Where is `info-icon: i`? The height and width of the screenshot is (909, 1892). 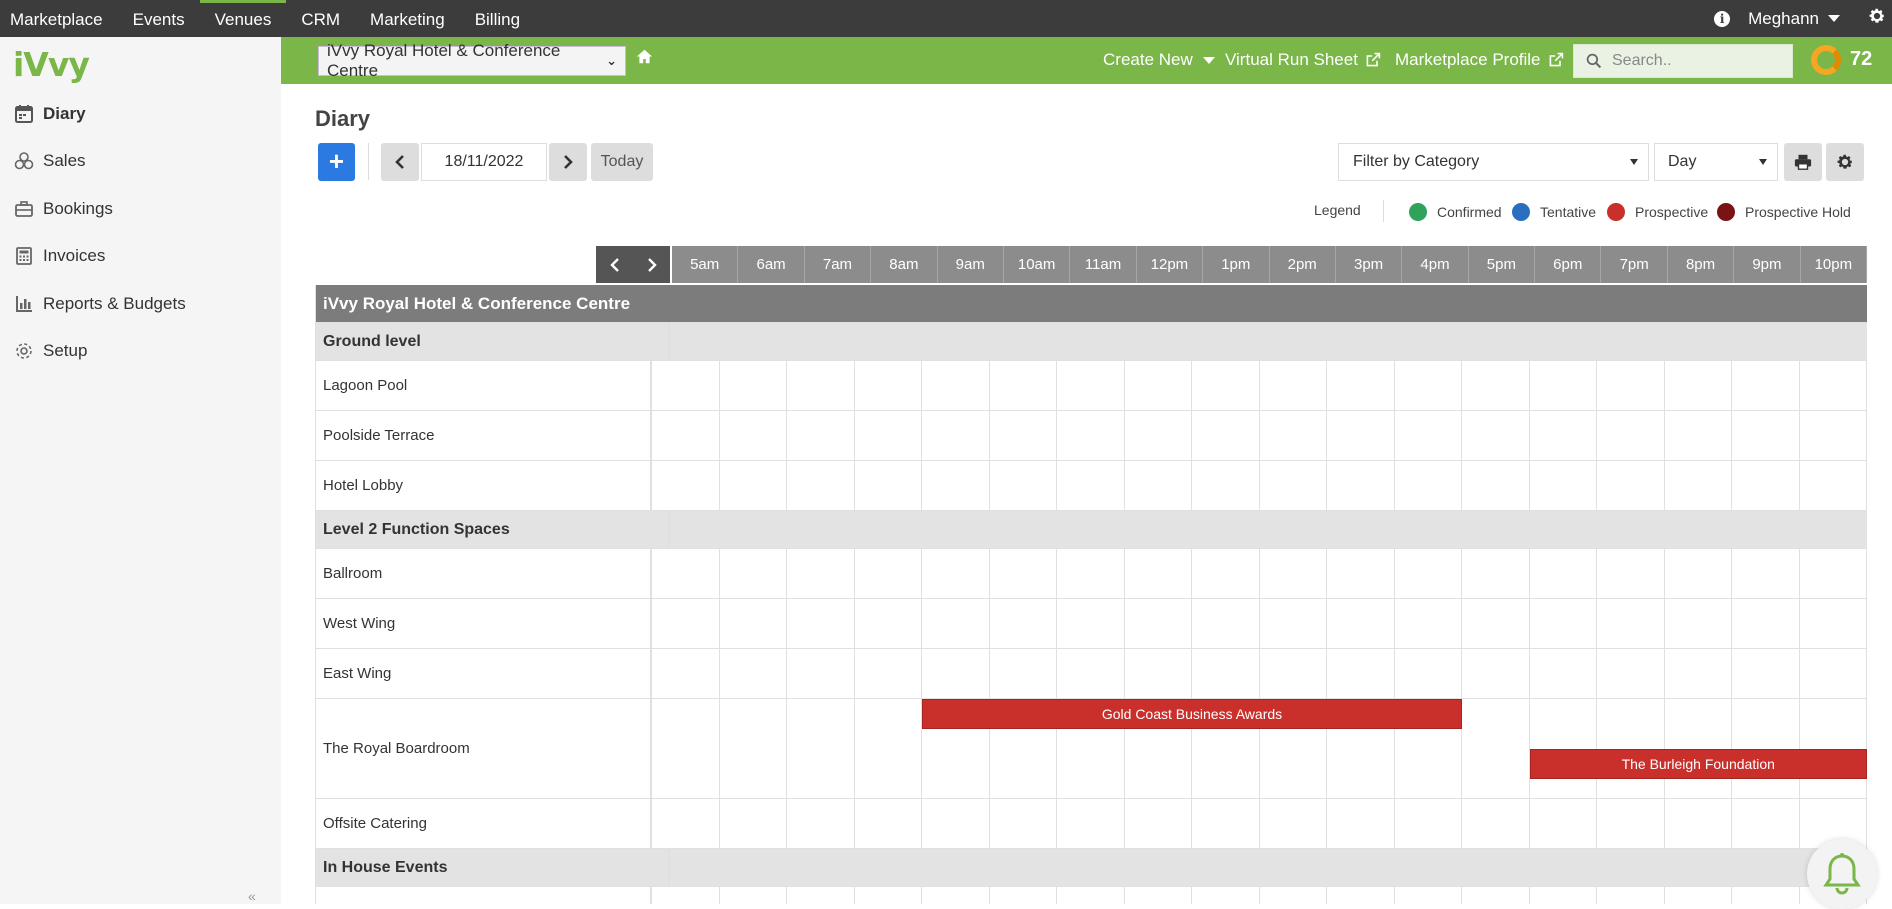
info-icon: i is located at coordinates (1722, 18).